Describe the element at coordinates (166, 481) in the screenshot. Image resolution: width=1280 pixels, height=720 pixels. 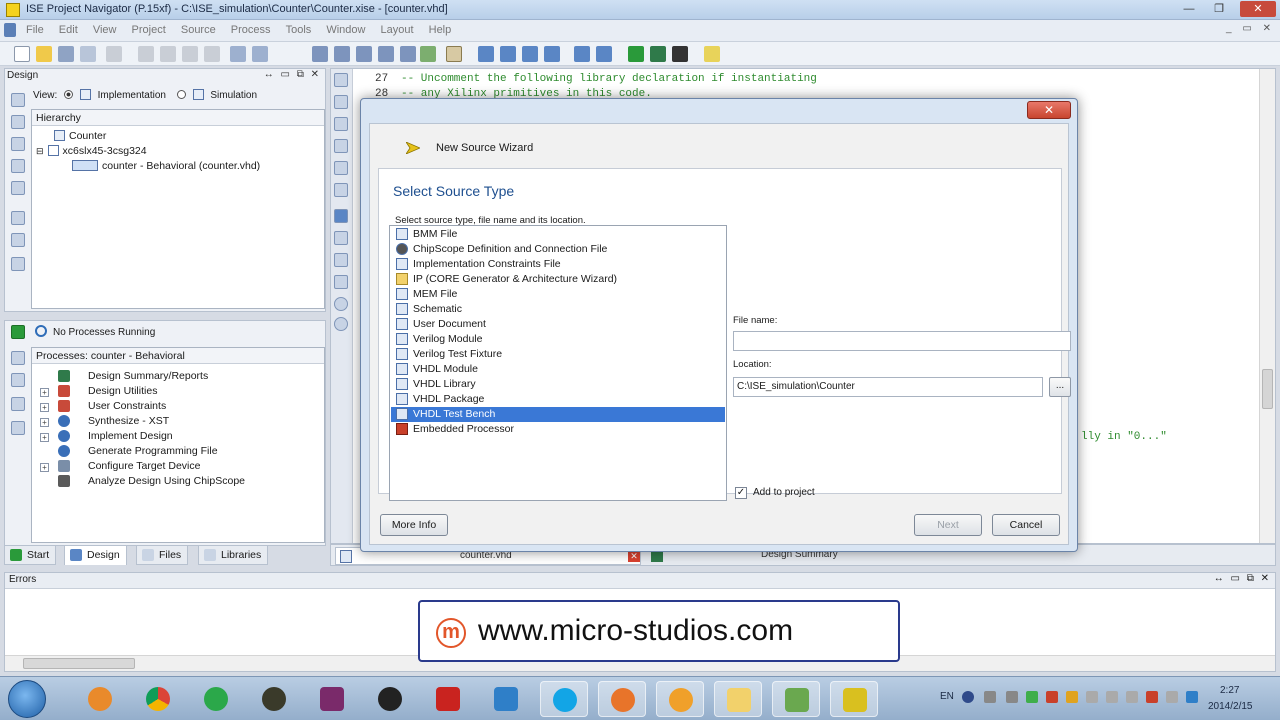
I see `process-item: Analyze Design Using ChipScope` at that location.